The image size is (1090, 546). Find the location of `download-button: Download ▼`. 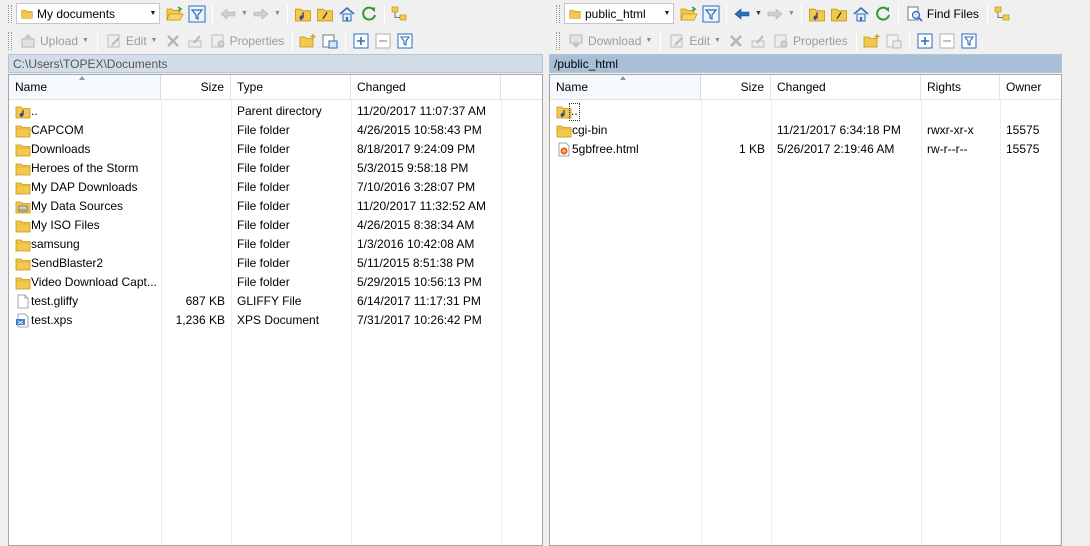

download-button: Download ▼ is located at coordinates (610, 41).